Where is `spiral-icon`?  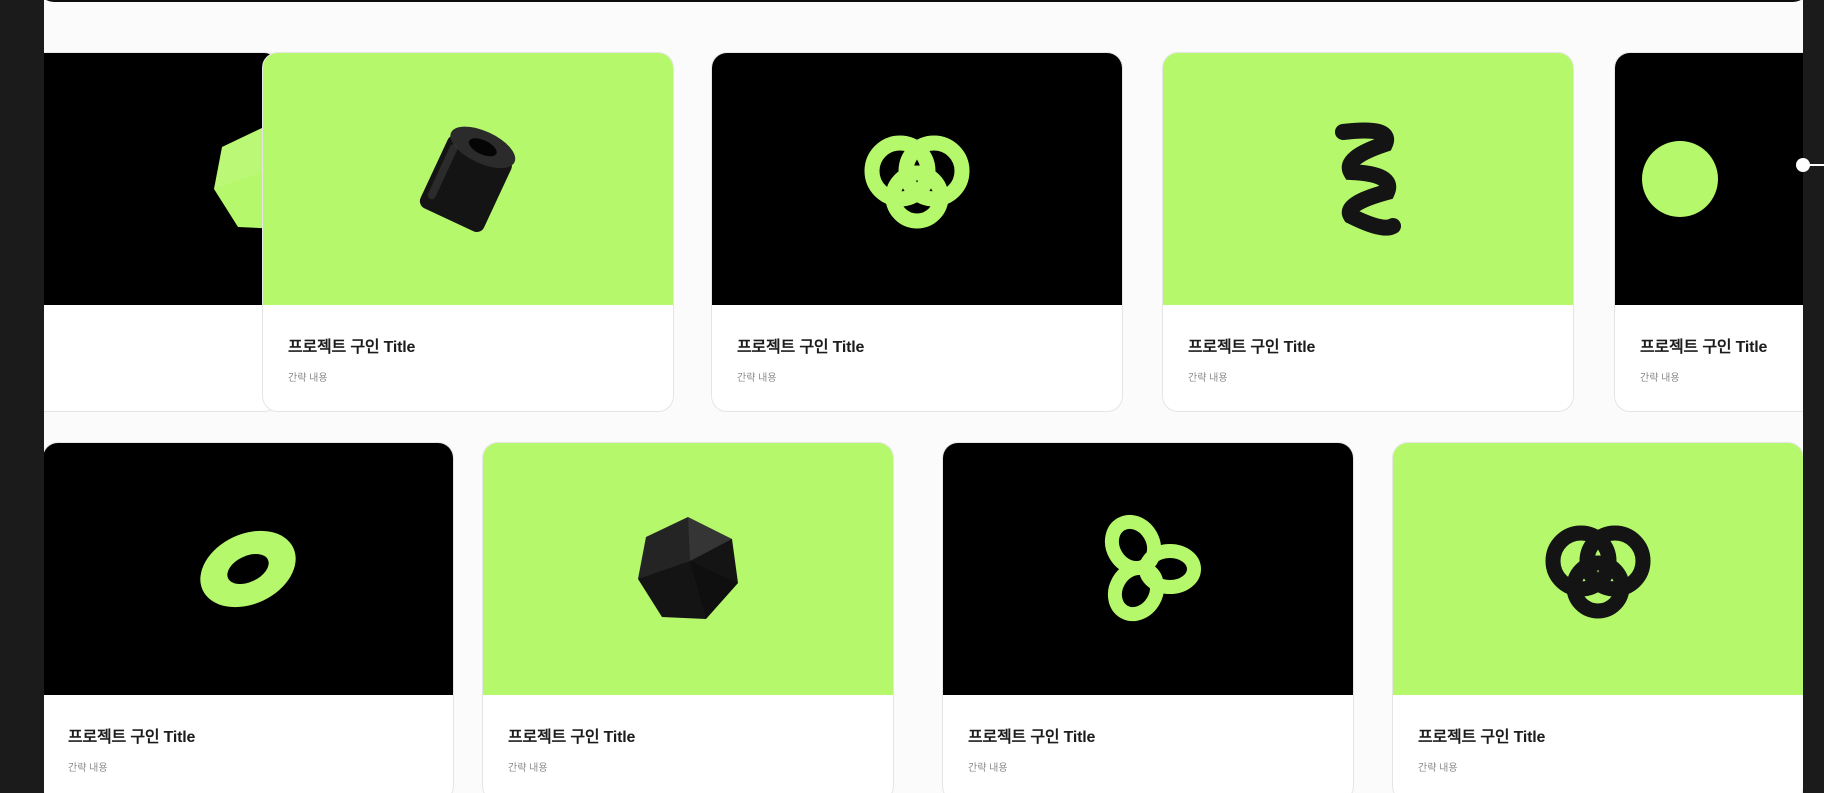 spiral-icon is located at coordinates (1368, 179).